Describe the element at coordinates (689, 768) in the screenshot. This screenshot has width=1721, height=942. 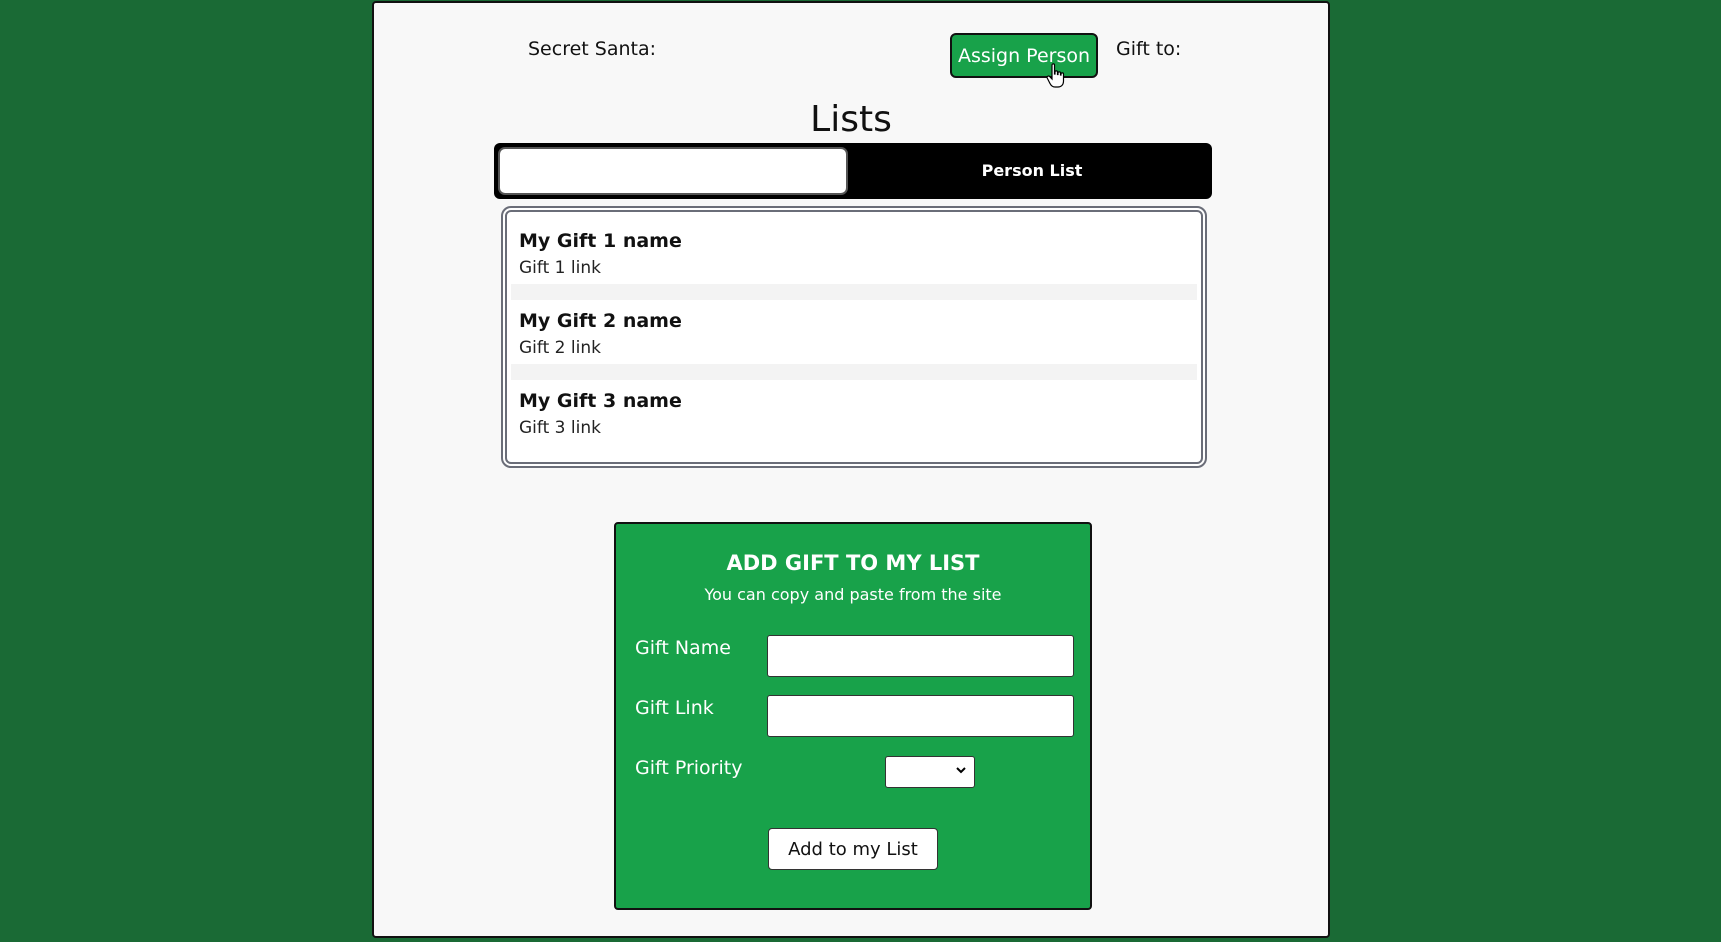
I see `gift-priority-label: Gift Priority` at that location.